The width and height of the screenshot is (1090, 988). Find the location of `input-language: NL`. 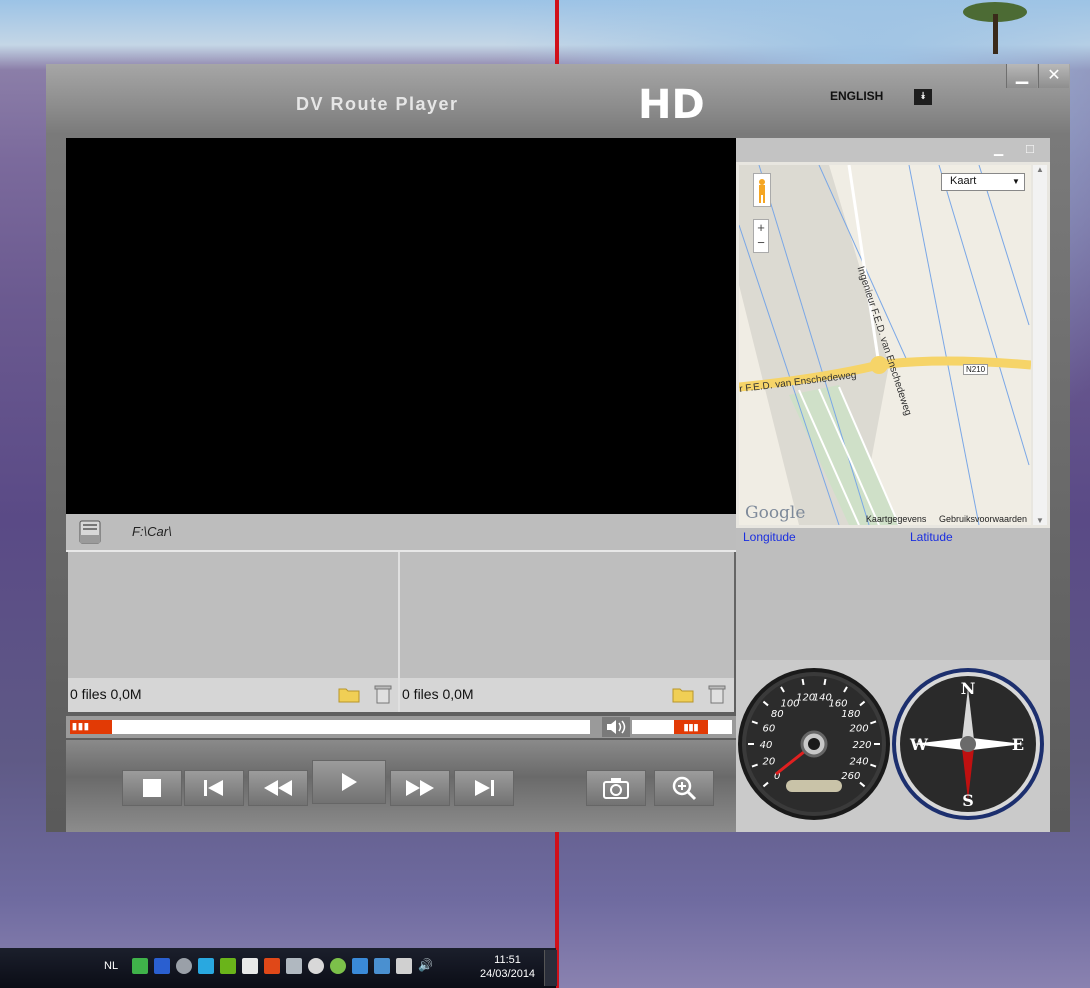

input-language: NL is located at coordinates (111, 966).